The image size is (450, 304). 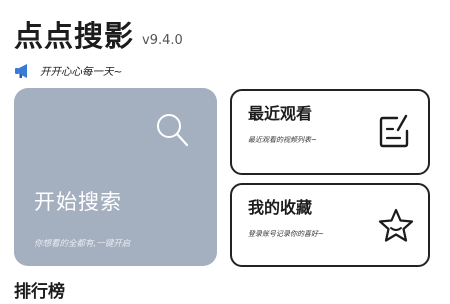 I want to click on slogan-row: 开开心心每一天~, so click(x=68, y=71).